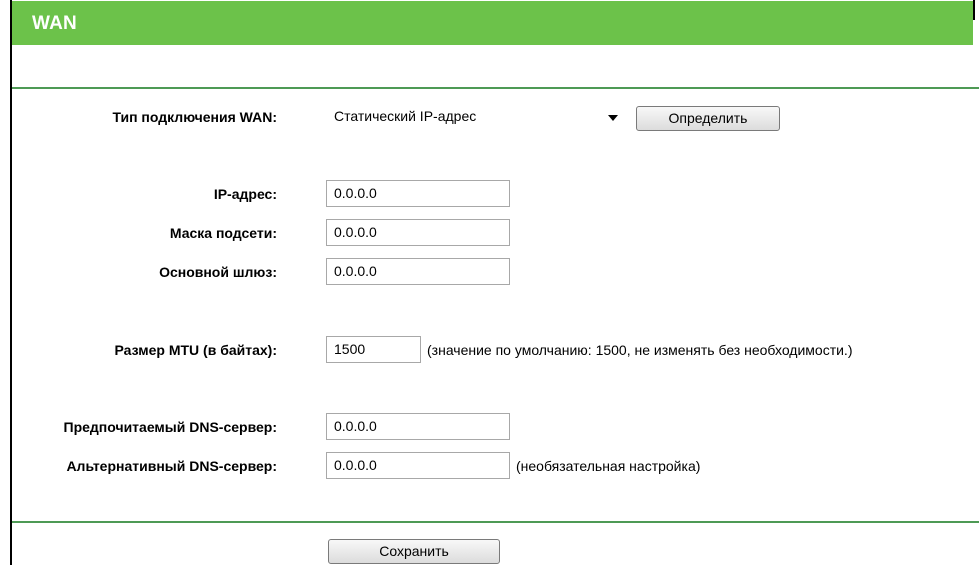 The image size is (979, 565). What do you see at coordinates (171, 466) in the screenshot?
I see `dns-secondary-label: Альтернативный DNS-сервер:` at bounding box center [171, 466].